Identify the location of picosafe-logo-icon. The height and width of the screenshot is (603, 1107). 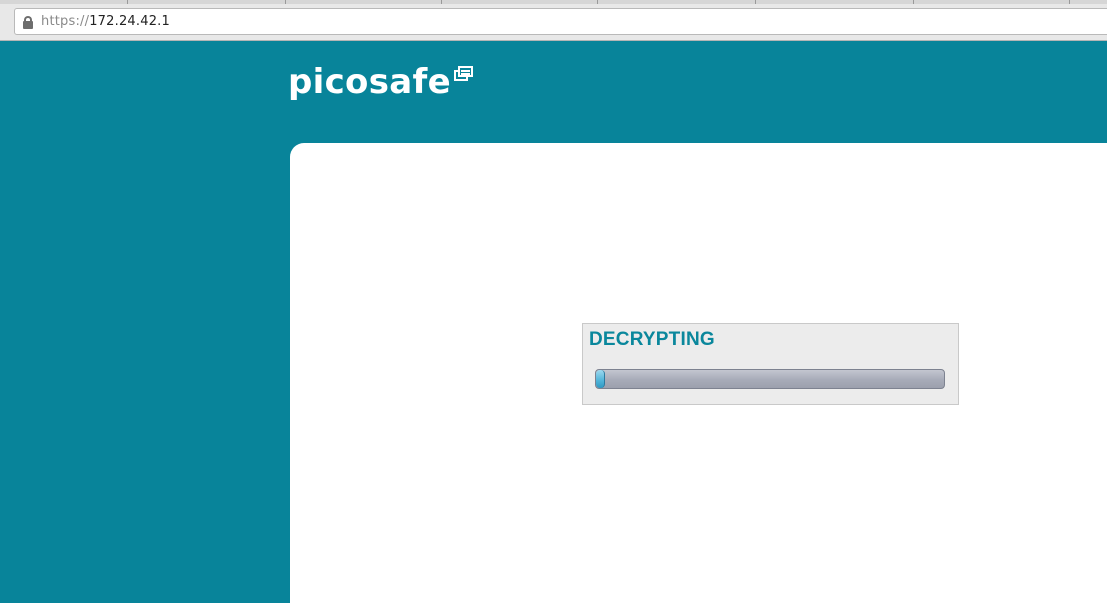
(463, 74).